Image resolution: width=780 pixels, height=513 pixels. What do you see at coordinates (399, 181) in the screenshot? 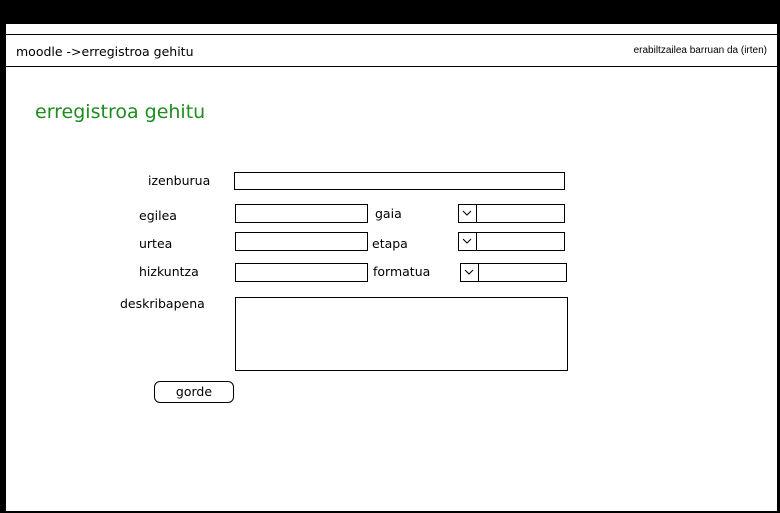
I see `title-input` at bounding box center [399, 181].